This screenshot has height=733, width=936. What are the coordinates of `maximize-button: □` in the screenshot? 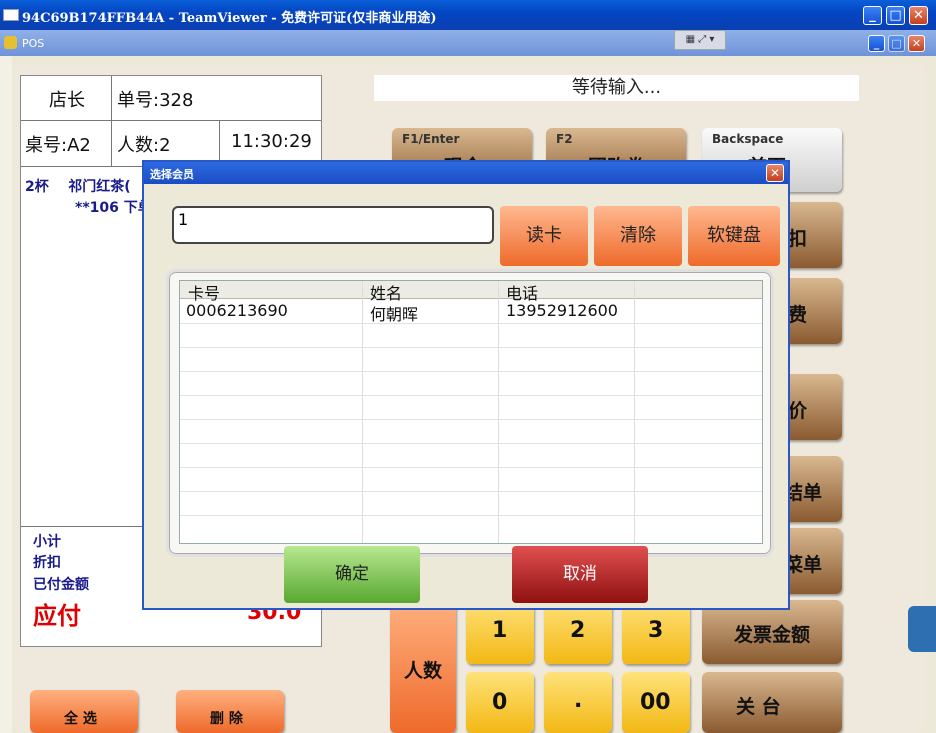 It's located at (895, 15).